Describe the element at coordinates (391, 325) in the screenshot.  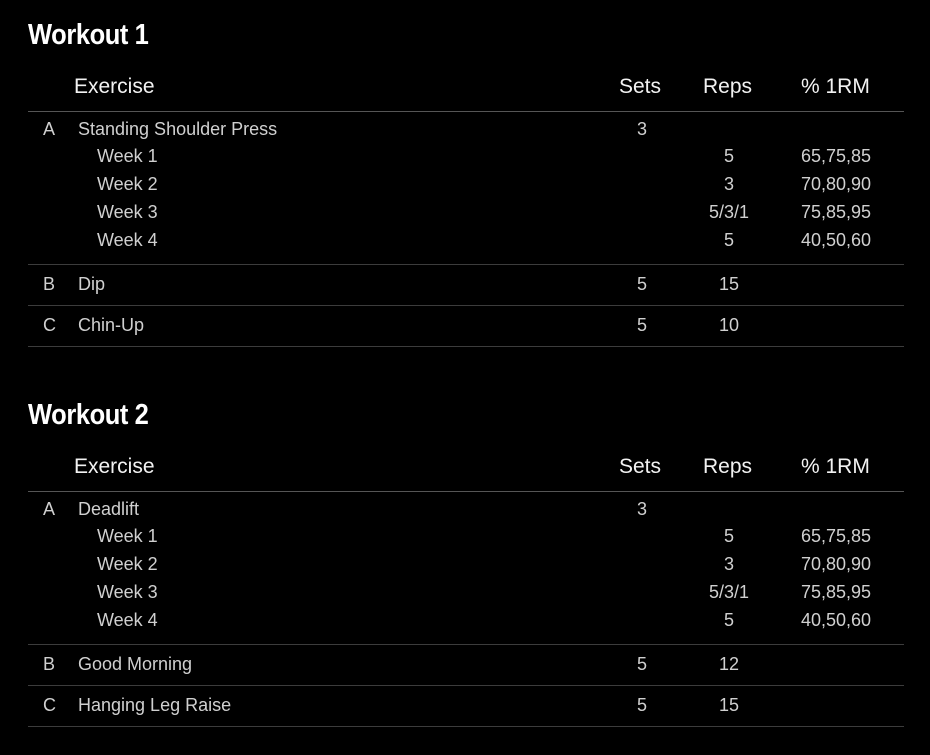
I see `exercise-row: C Chin-Up 5 10` at that location.